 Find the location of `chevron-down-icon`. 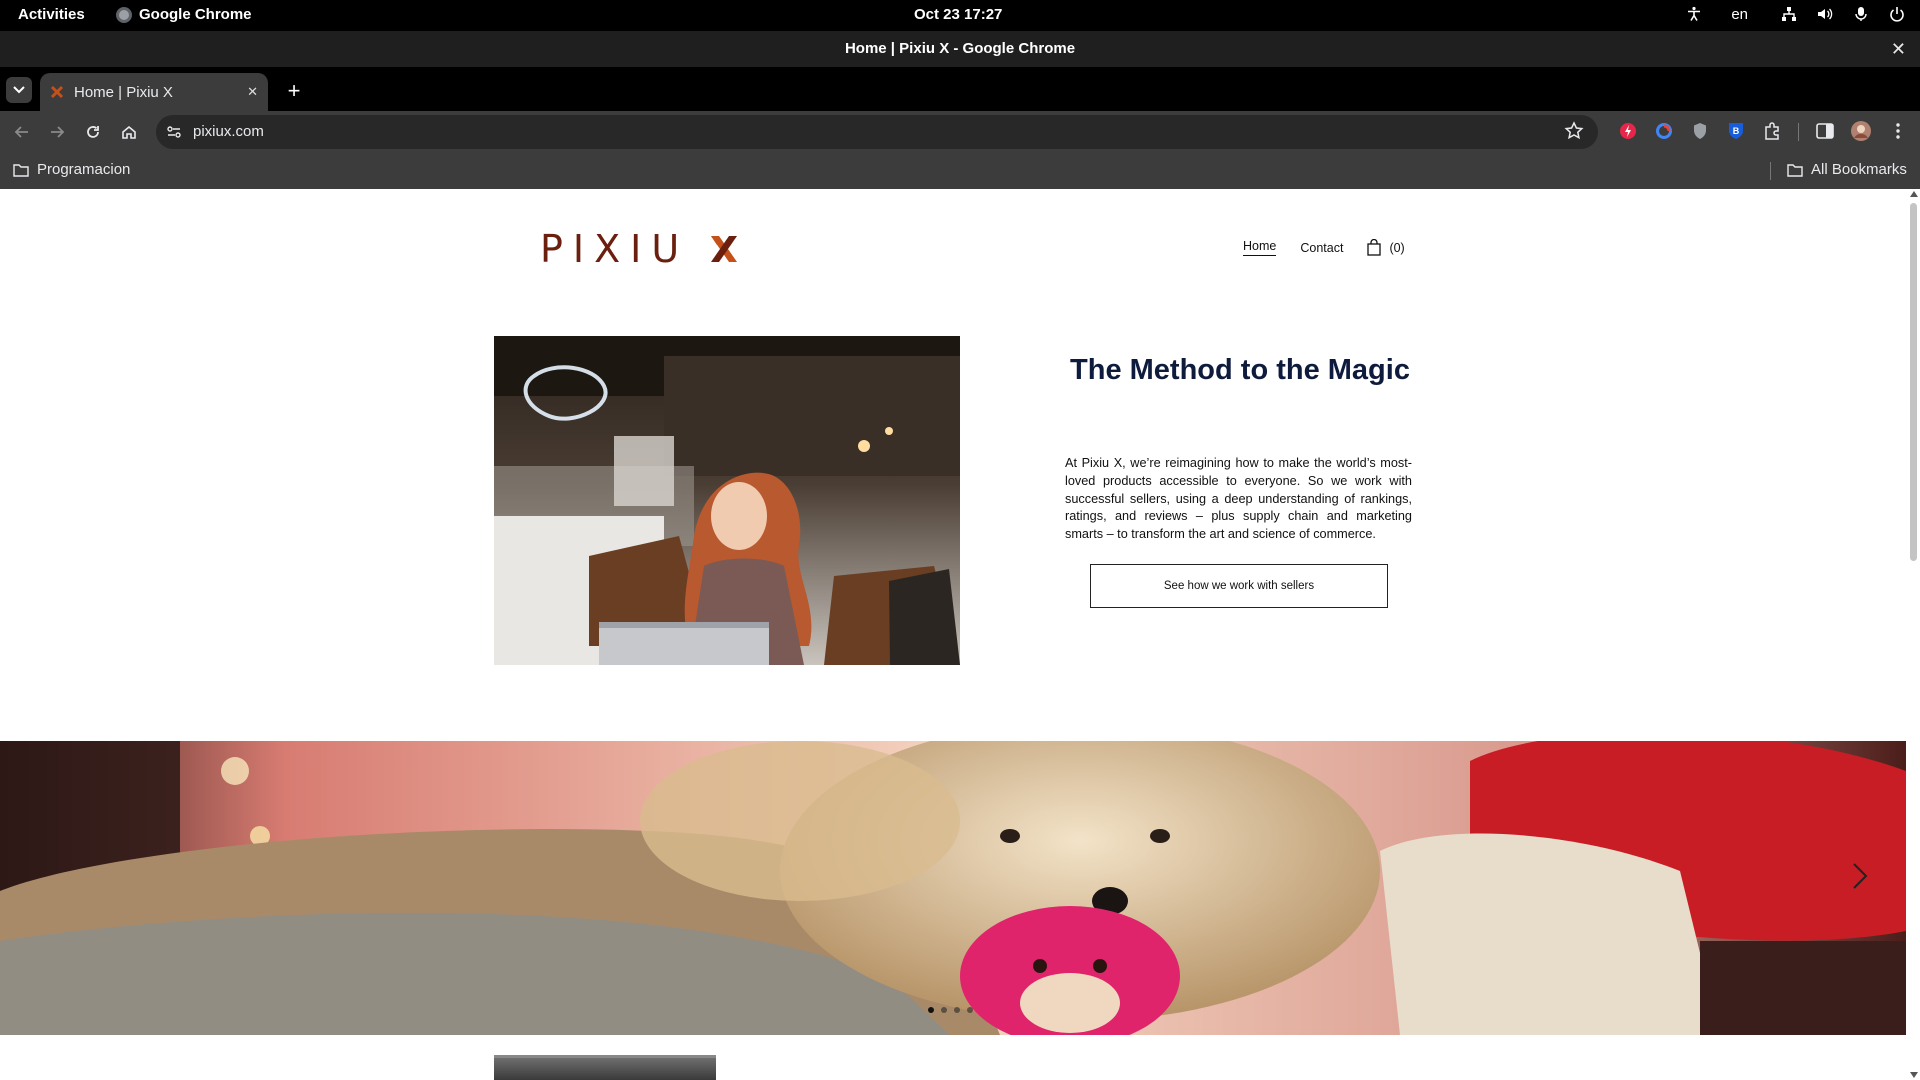

chevron-down-icon is located at coordinates (19, 90).